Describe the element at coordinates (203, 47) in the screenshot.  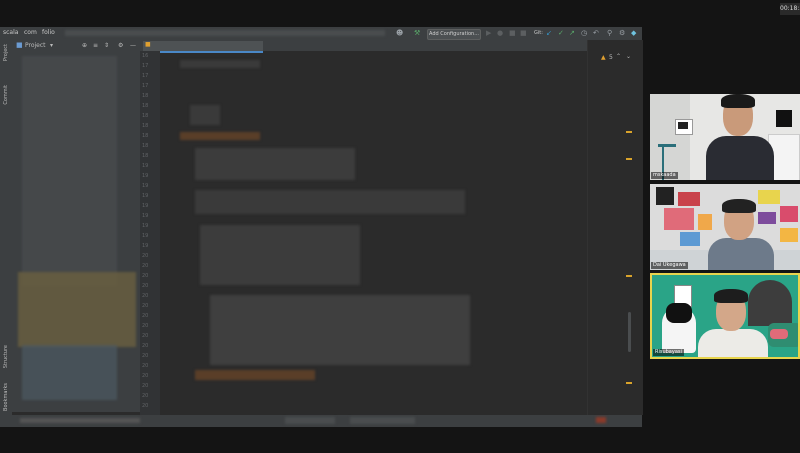
I see `editor-tab-active: ■` at that location.